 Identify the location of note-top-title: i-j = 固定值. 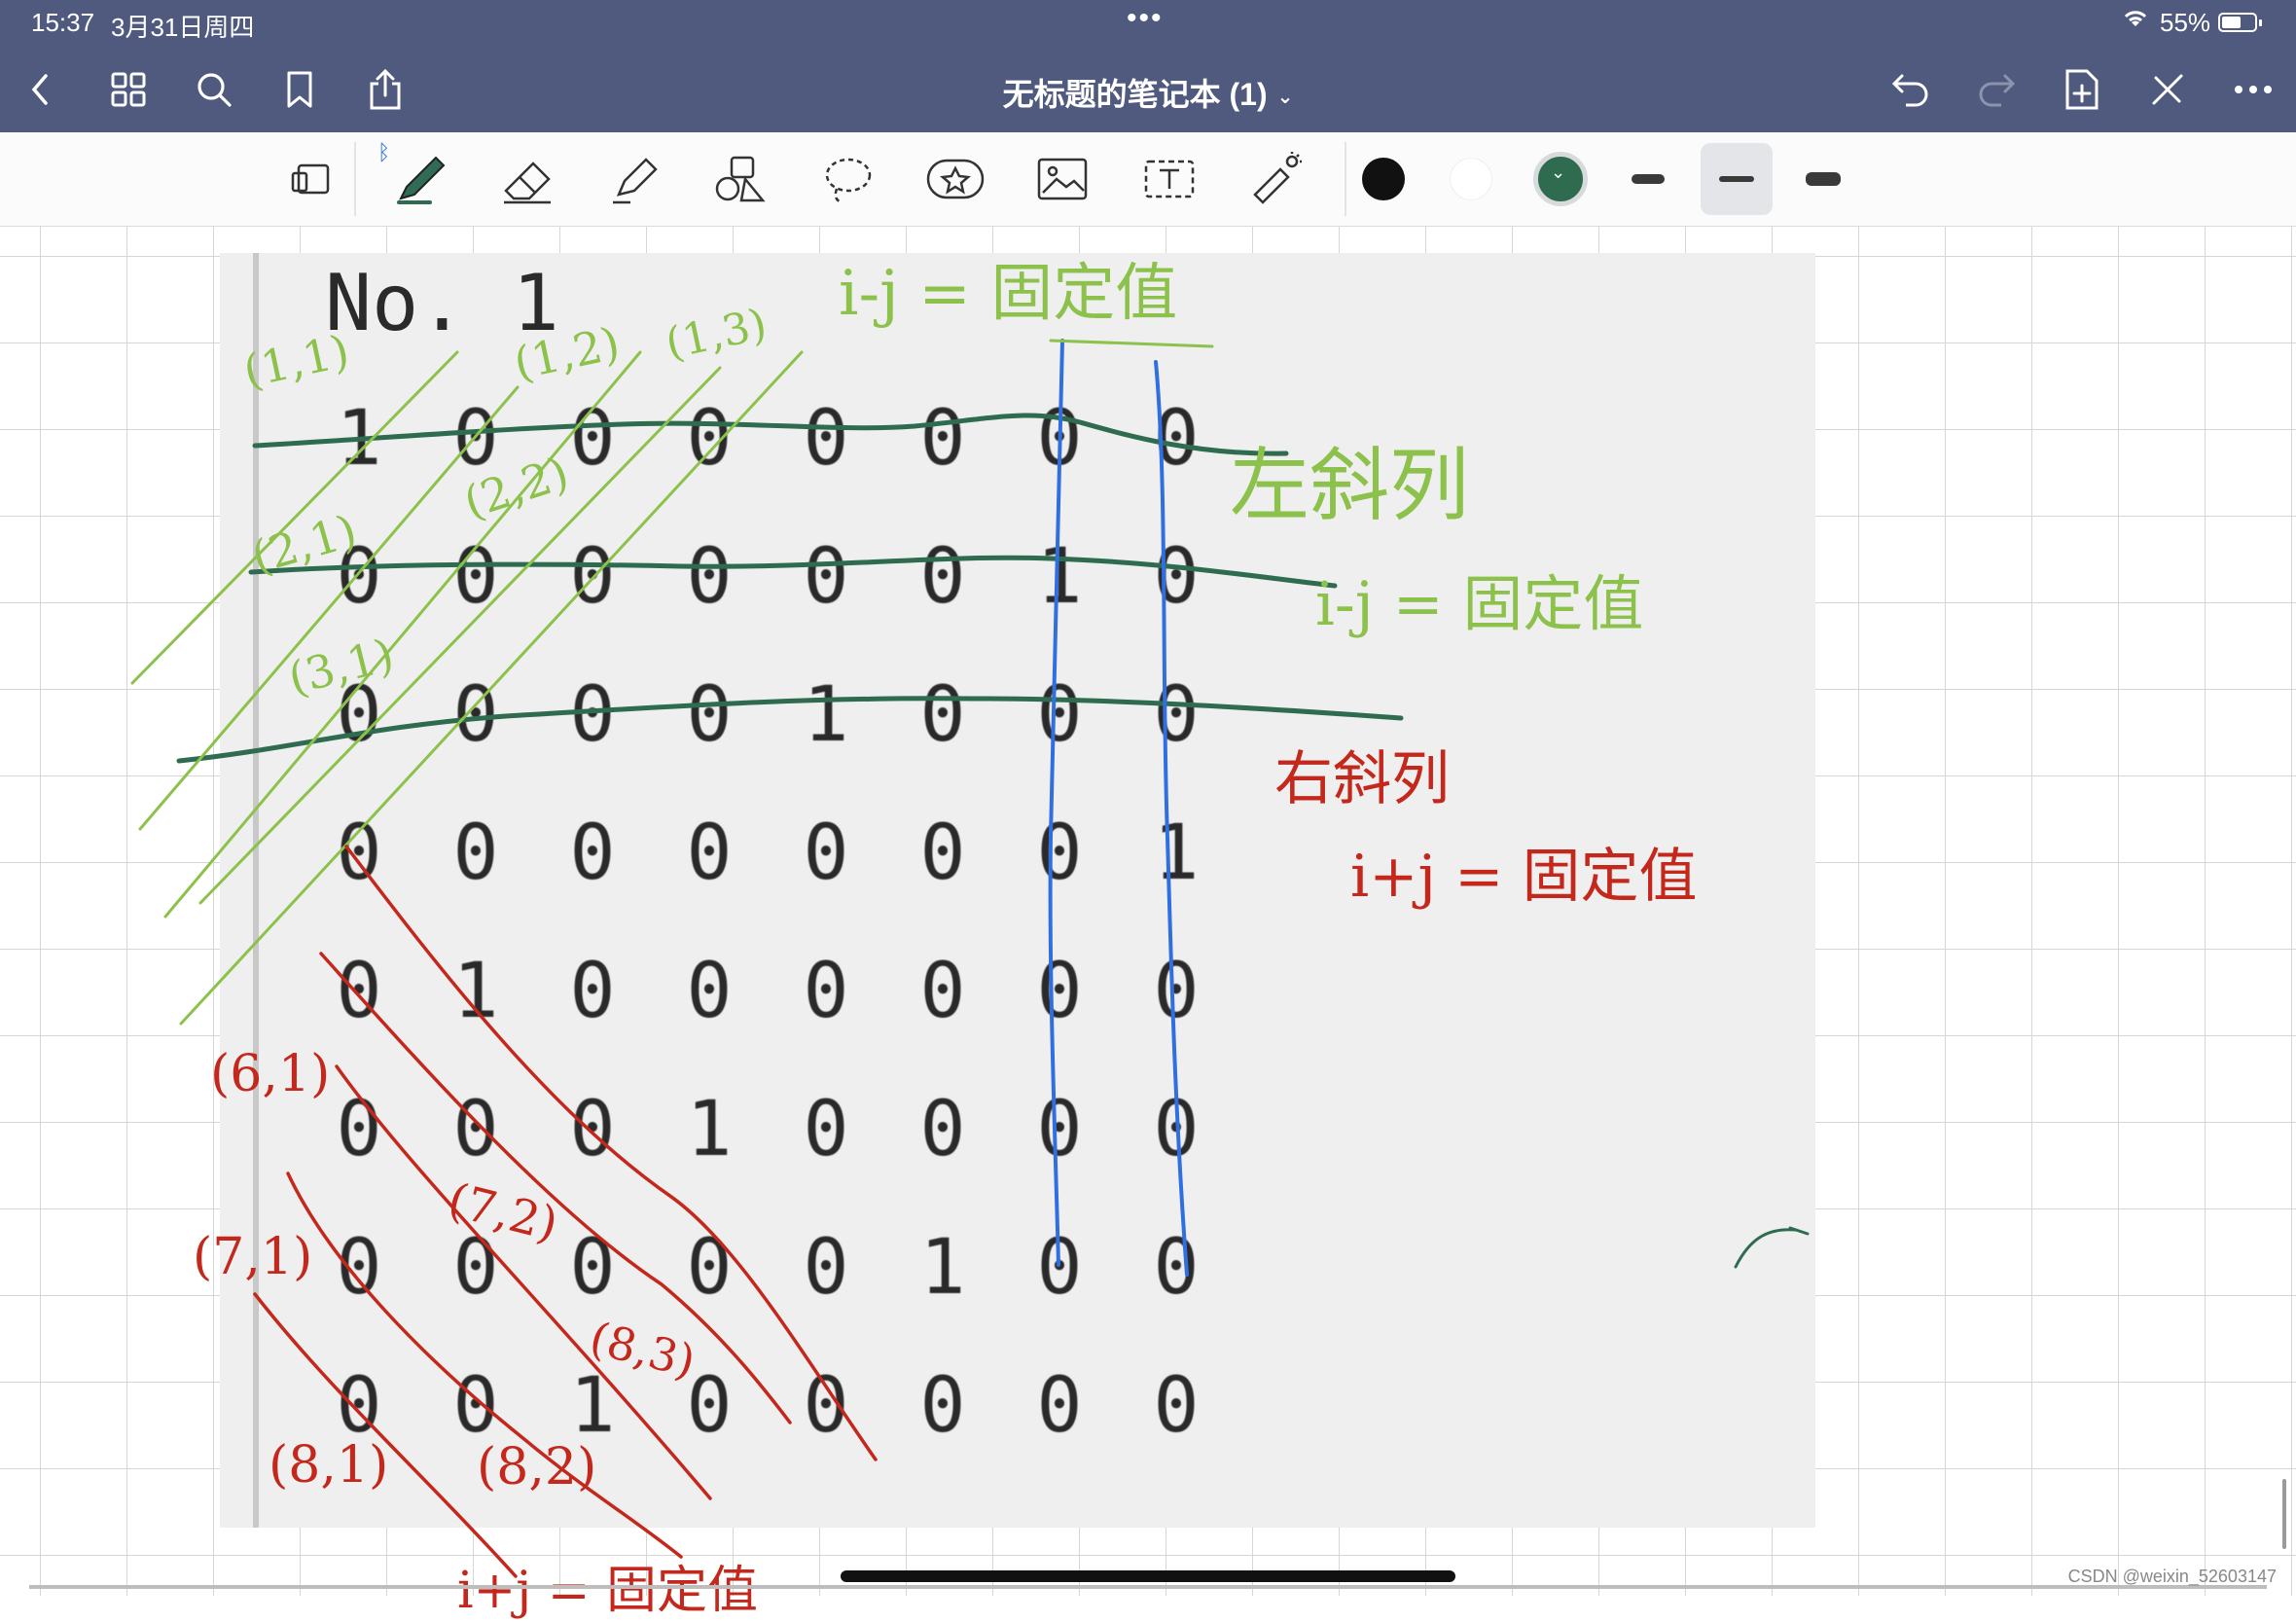
(1008, 294).